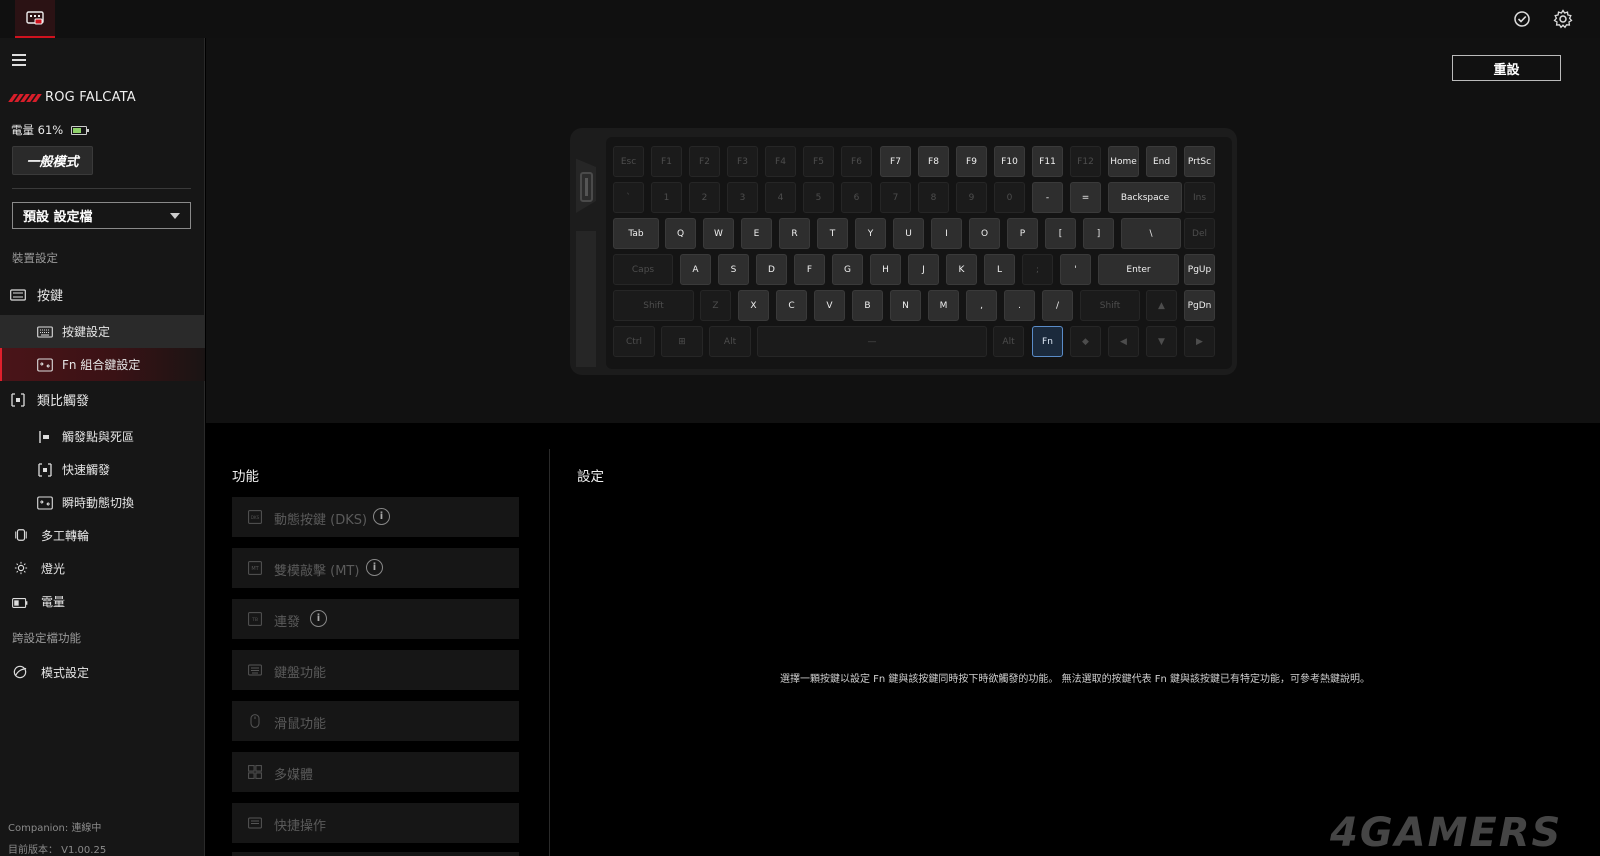 The image size is (1600, 856). Describe the element at coordinates (58, 217) in the screenshot. I see `profile-select-value: 預設 設定檔` at that location.